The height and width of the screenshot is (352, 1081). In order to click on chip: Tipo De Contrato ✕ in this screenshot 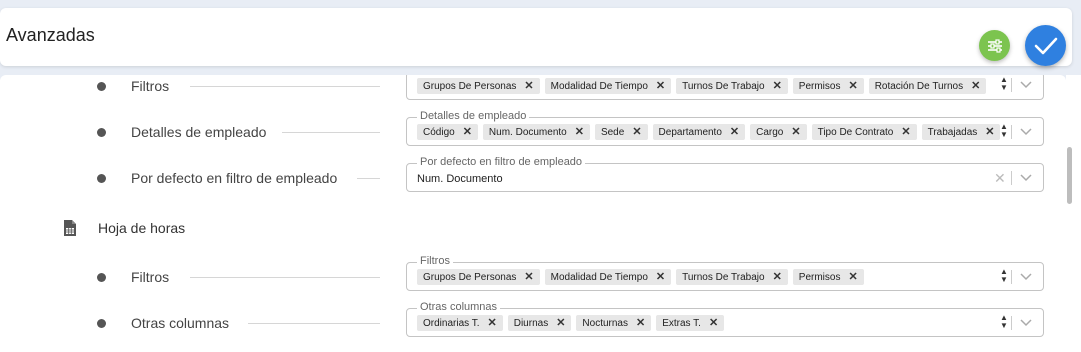, I will do `click(864, 132)`.